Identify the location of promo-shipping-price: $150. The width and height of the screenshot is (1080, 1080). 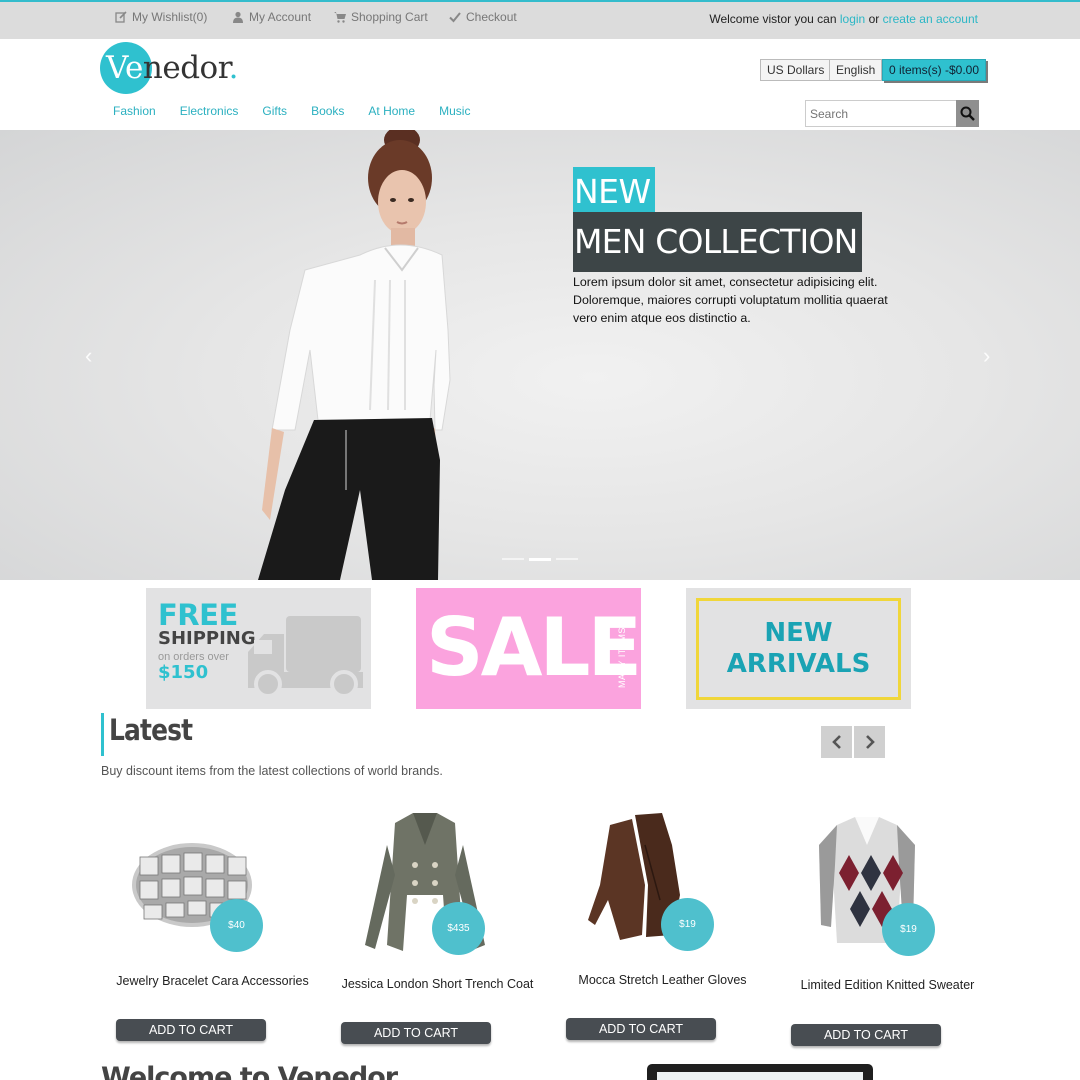
(183, 672).